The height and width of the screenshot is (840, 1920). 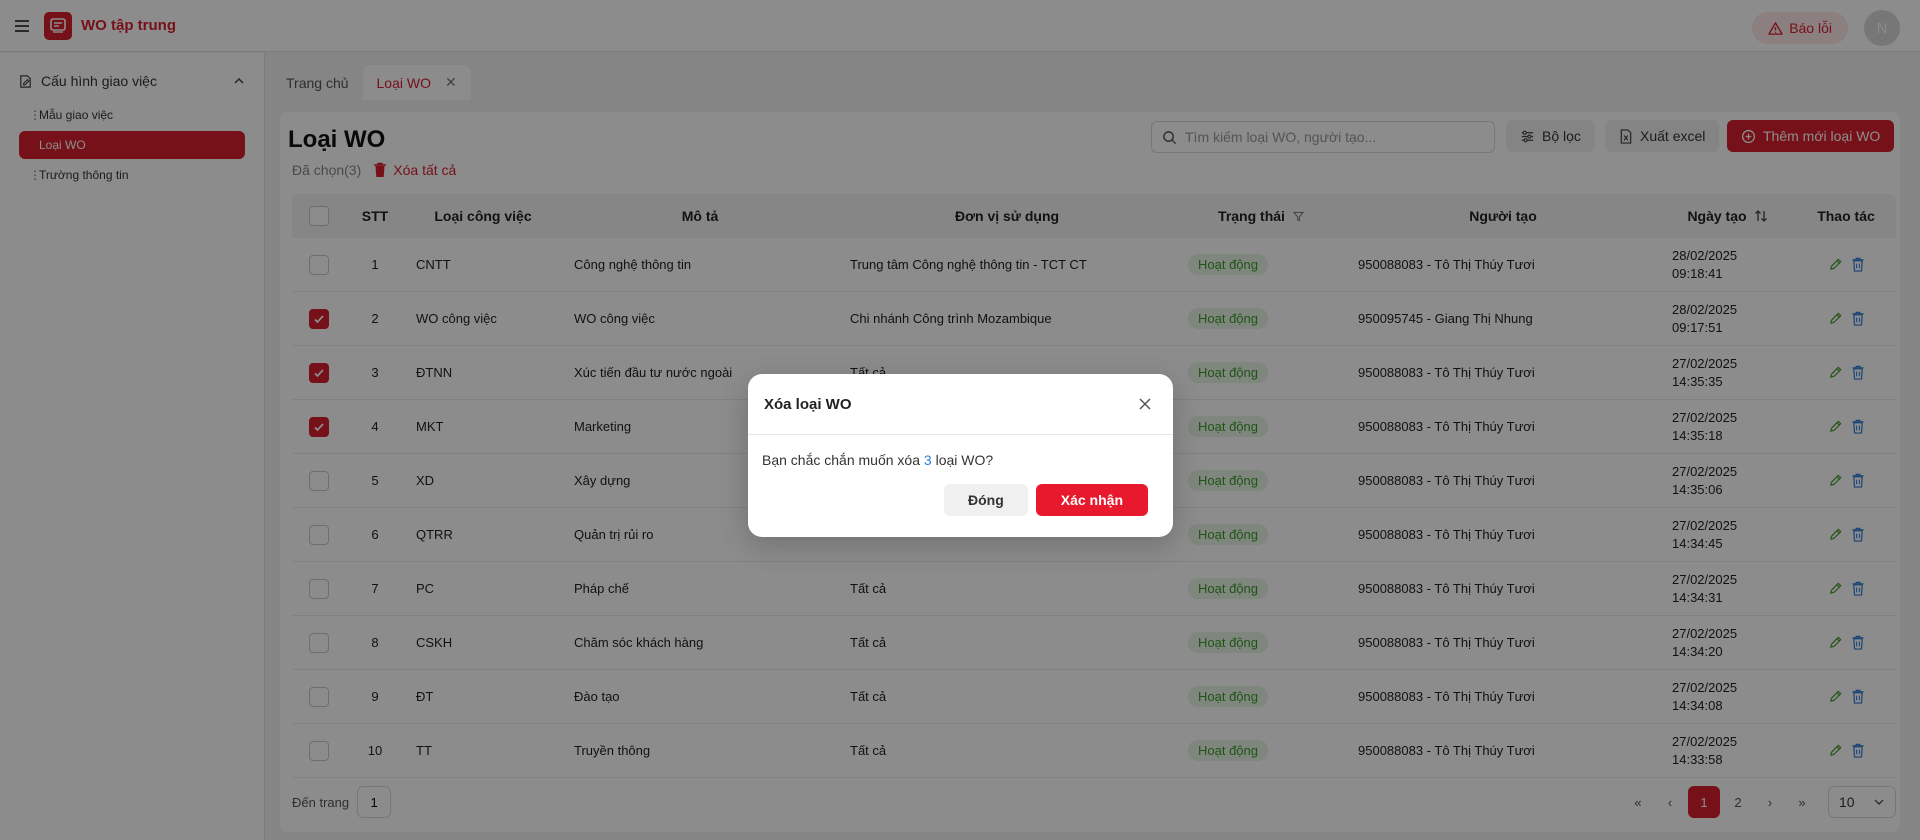 I want to click on dialog-title: Xóa loại WO, so click(x=808, y=404).